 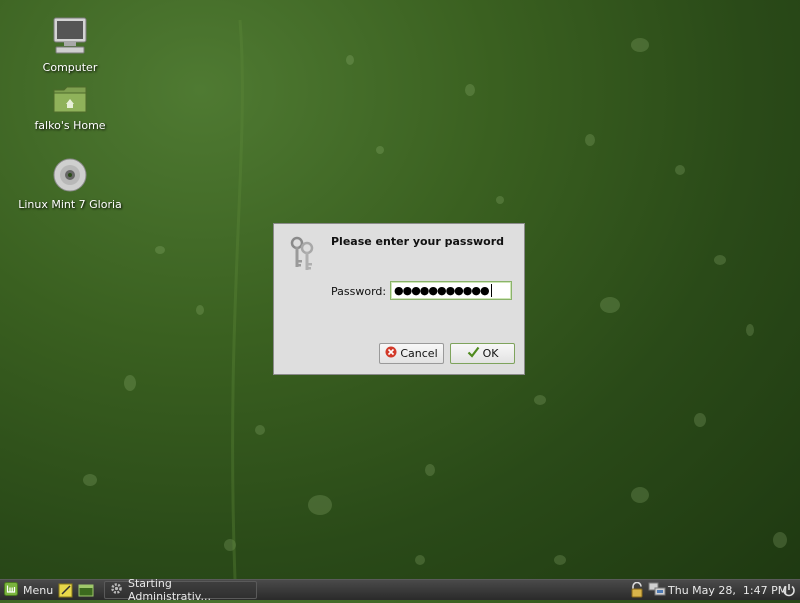 What do you see at coordinates (442, 290) in the screenshot?
I see `password-masked-value: ●●●●●●●●●●●` at bounding box center [442, 290].